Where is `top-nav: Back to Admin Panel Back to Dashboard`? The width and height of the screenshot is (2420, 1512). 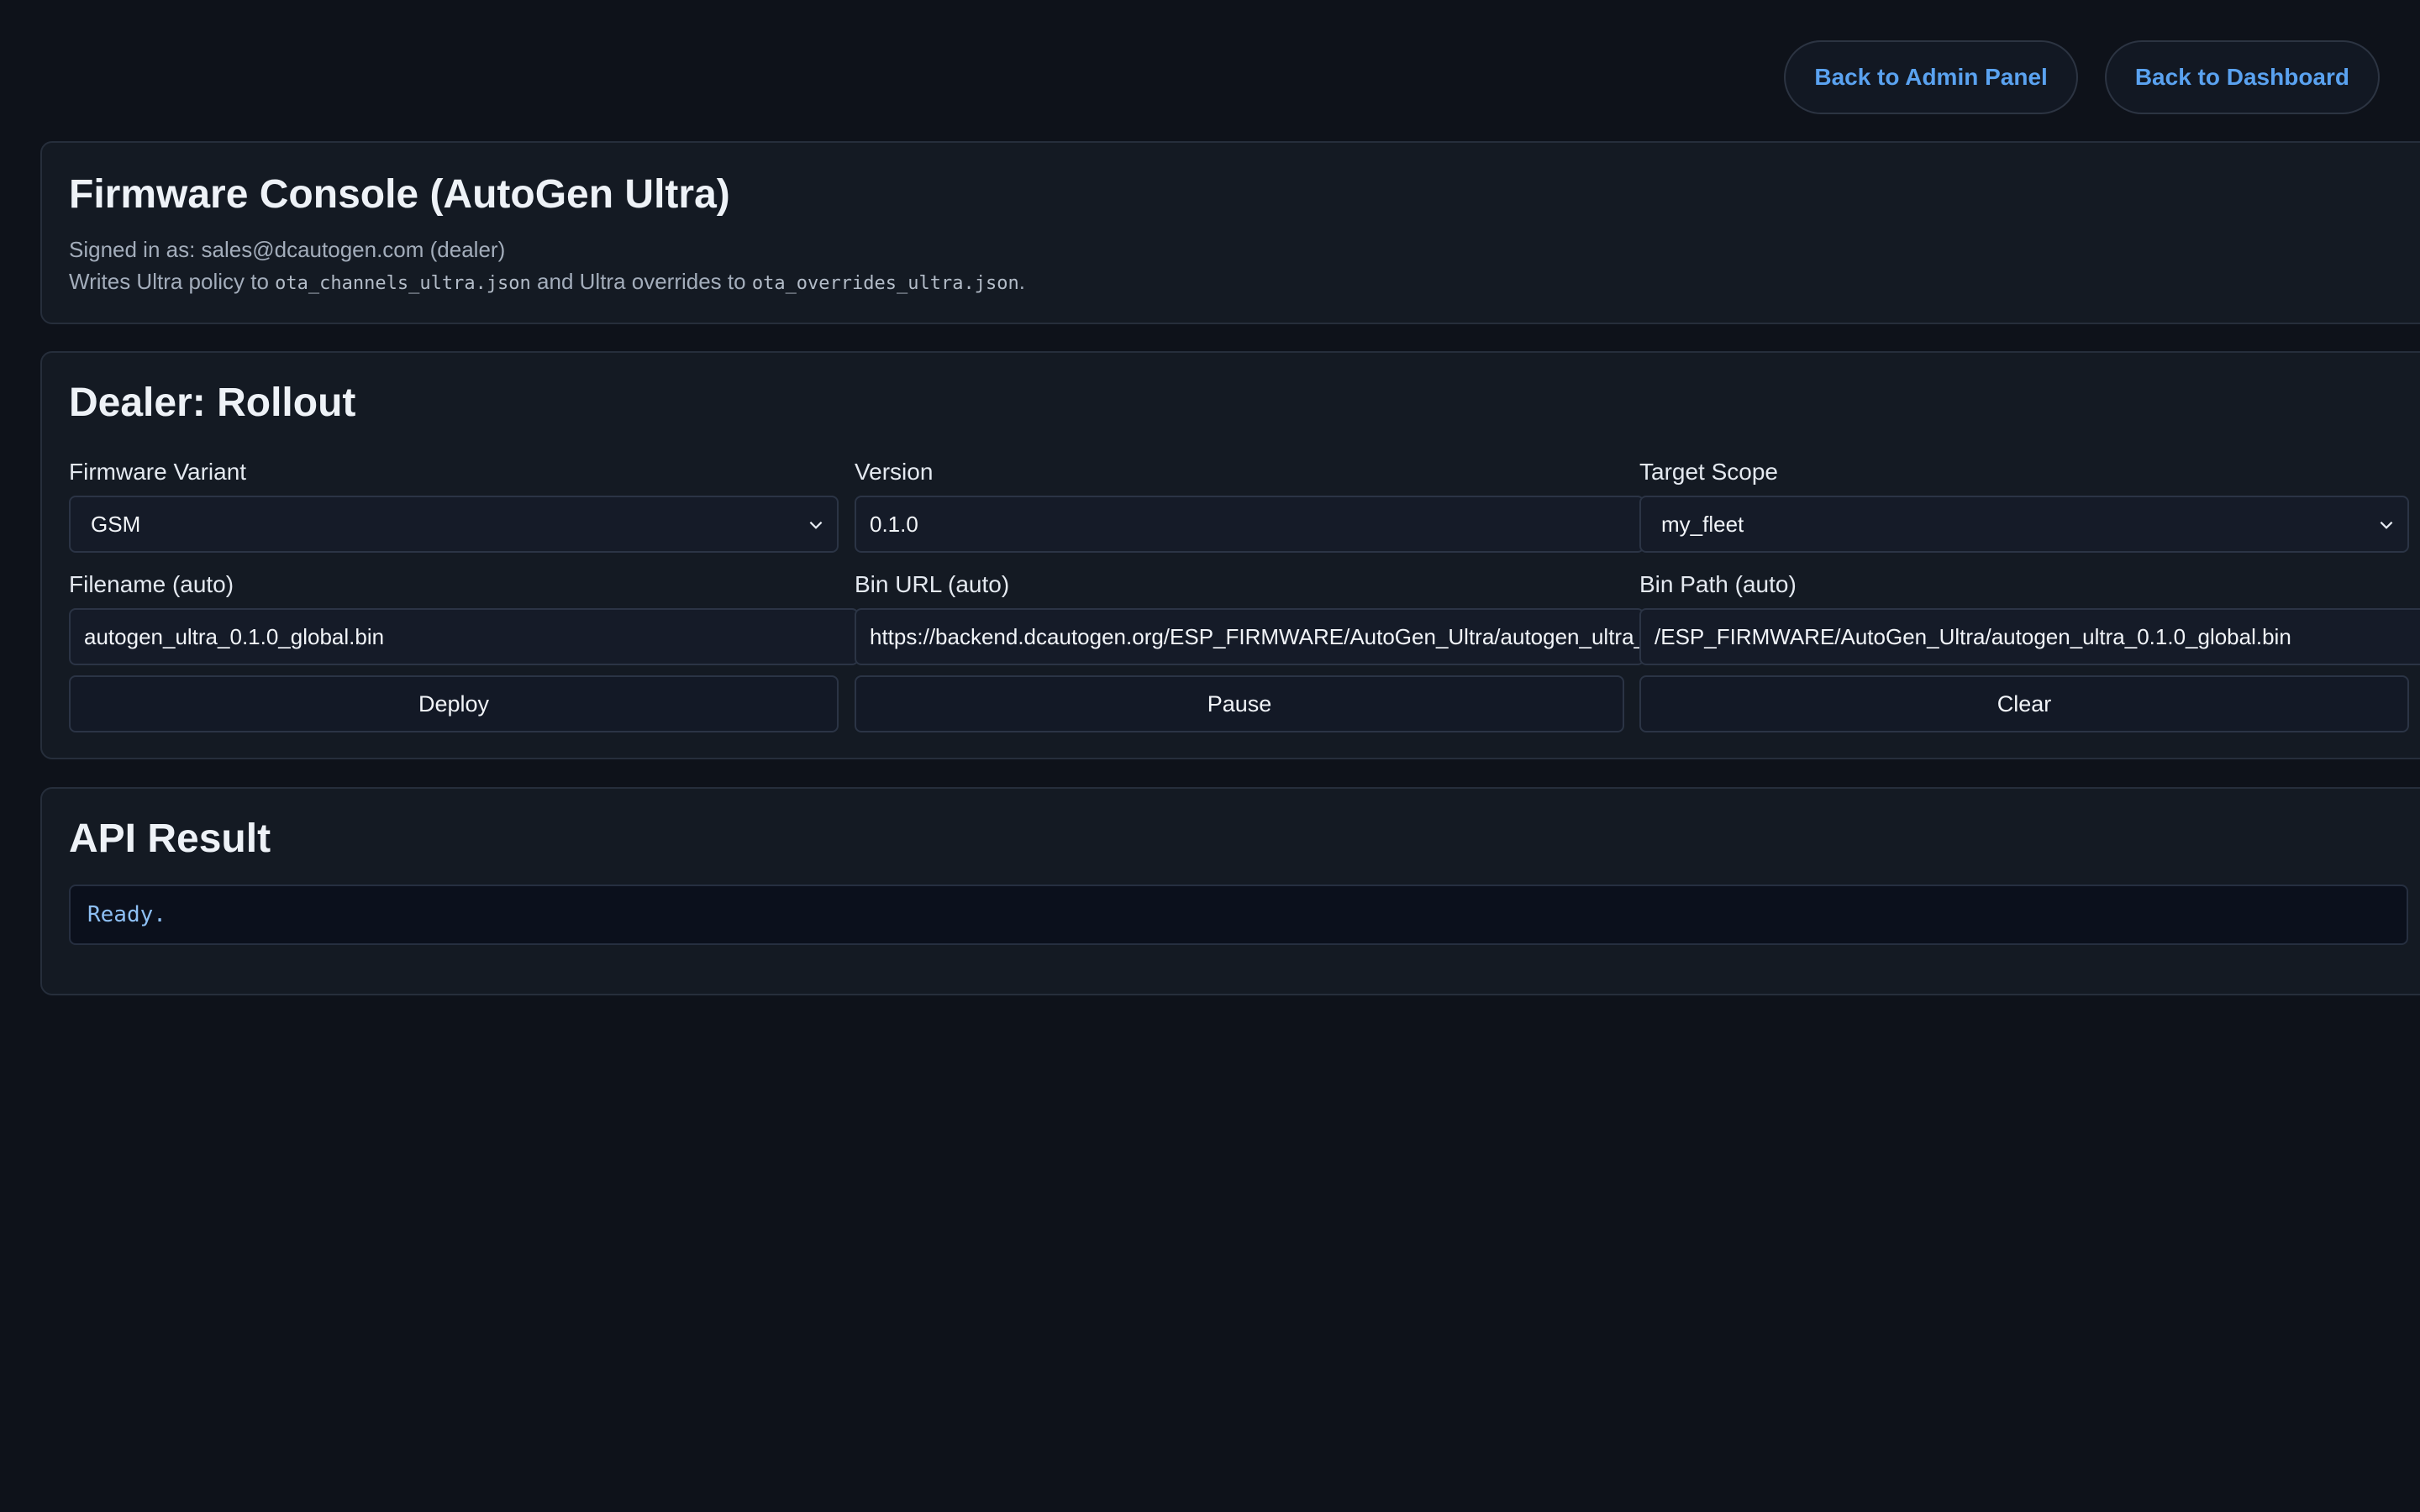 top-nav: Back to Admin Panel Back to Dashboard is located at coordinates (2082, 77).